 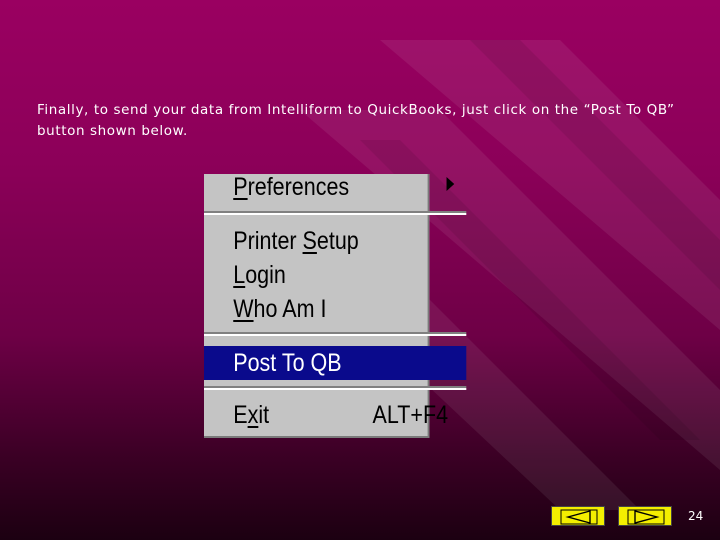 I want to click on previous-slide-button, so click(x=578, y=516).